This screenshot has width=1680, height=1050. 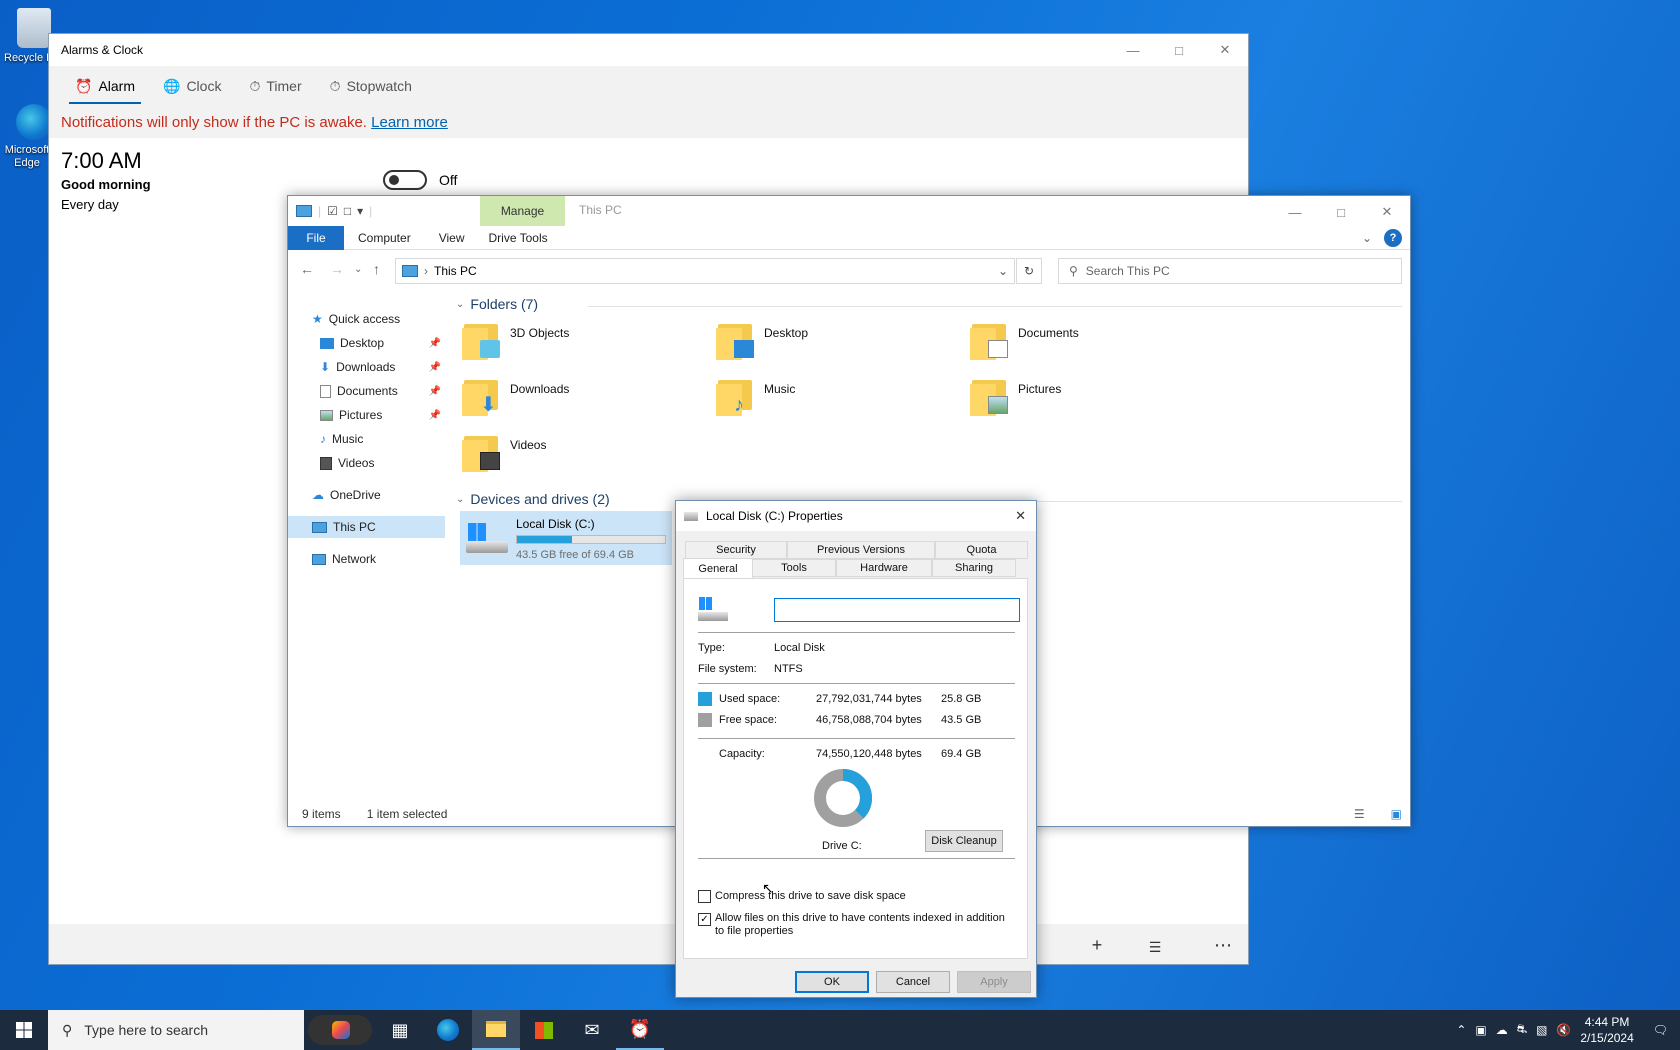 What do you see at coordinates (1090, 342) in the screenshot?
I see `folder-documents: Documents` at bounding box center [1090, 342].